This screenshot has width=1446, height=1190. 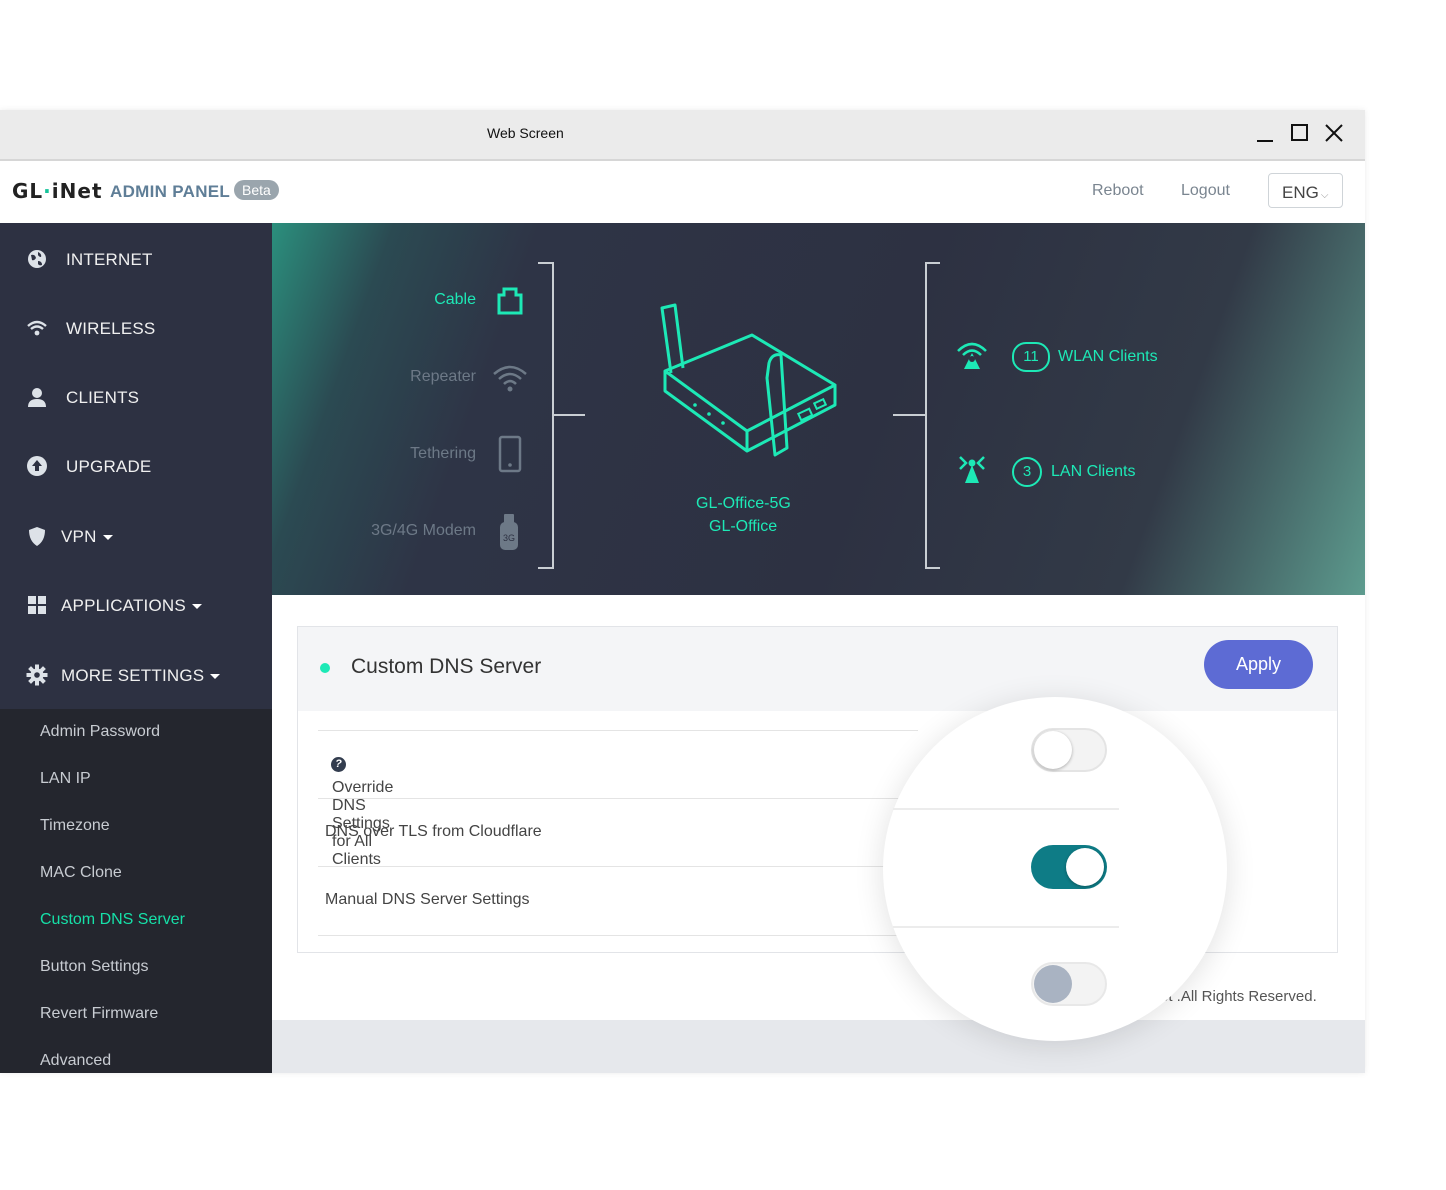 What do you see at coordinates (75, 826) in the screenshot?
I see `submenu-timezone: Timezone` at bounding box center [75, 826].